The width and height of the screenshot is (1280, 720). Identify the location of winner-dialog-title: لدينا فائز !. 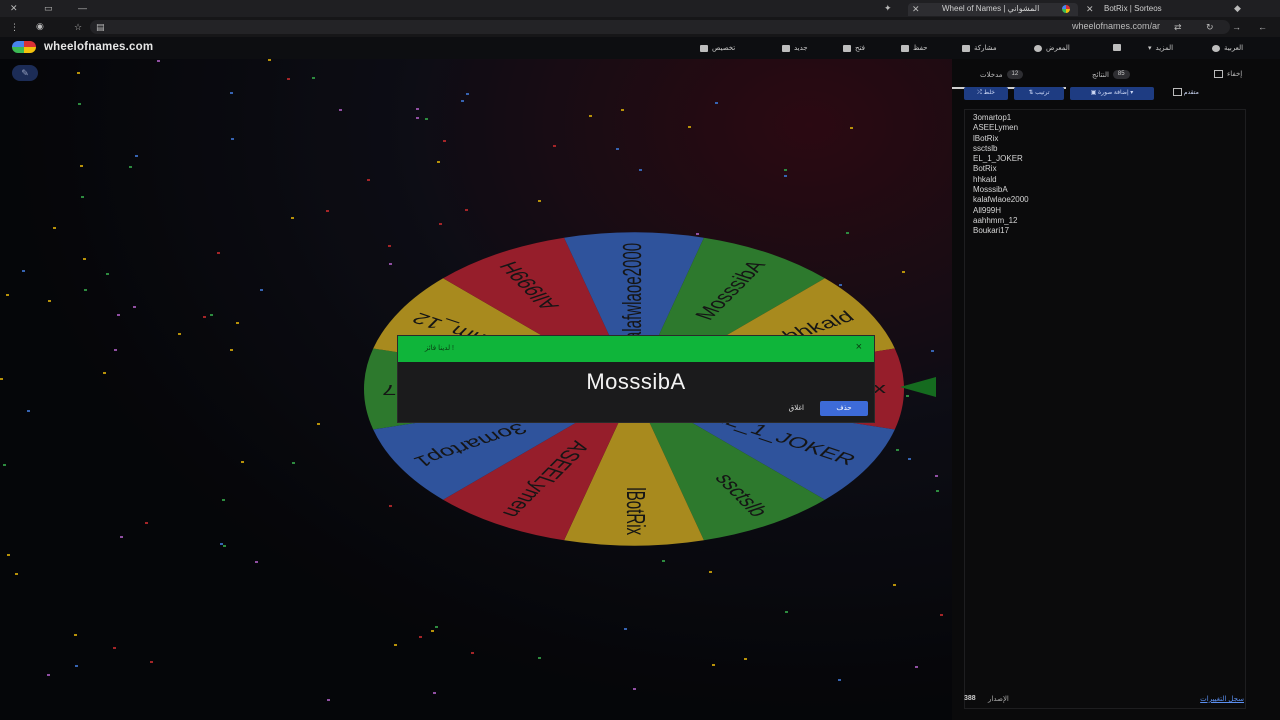
(439, 348).